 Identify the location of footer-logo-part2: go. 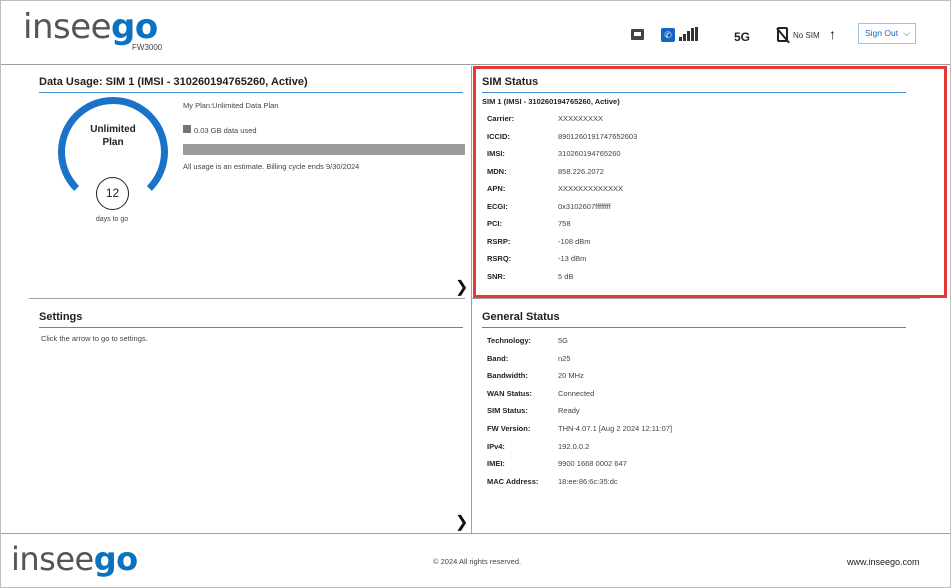
(115, 559).